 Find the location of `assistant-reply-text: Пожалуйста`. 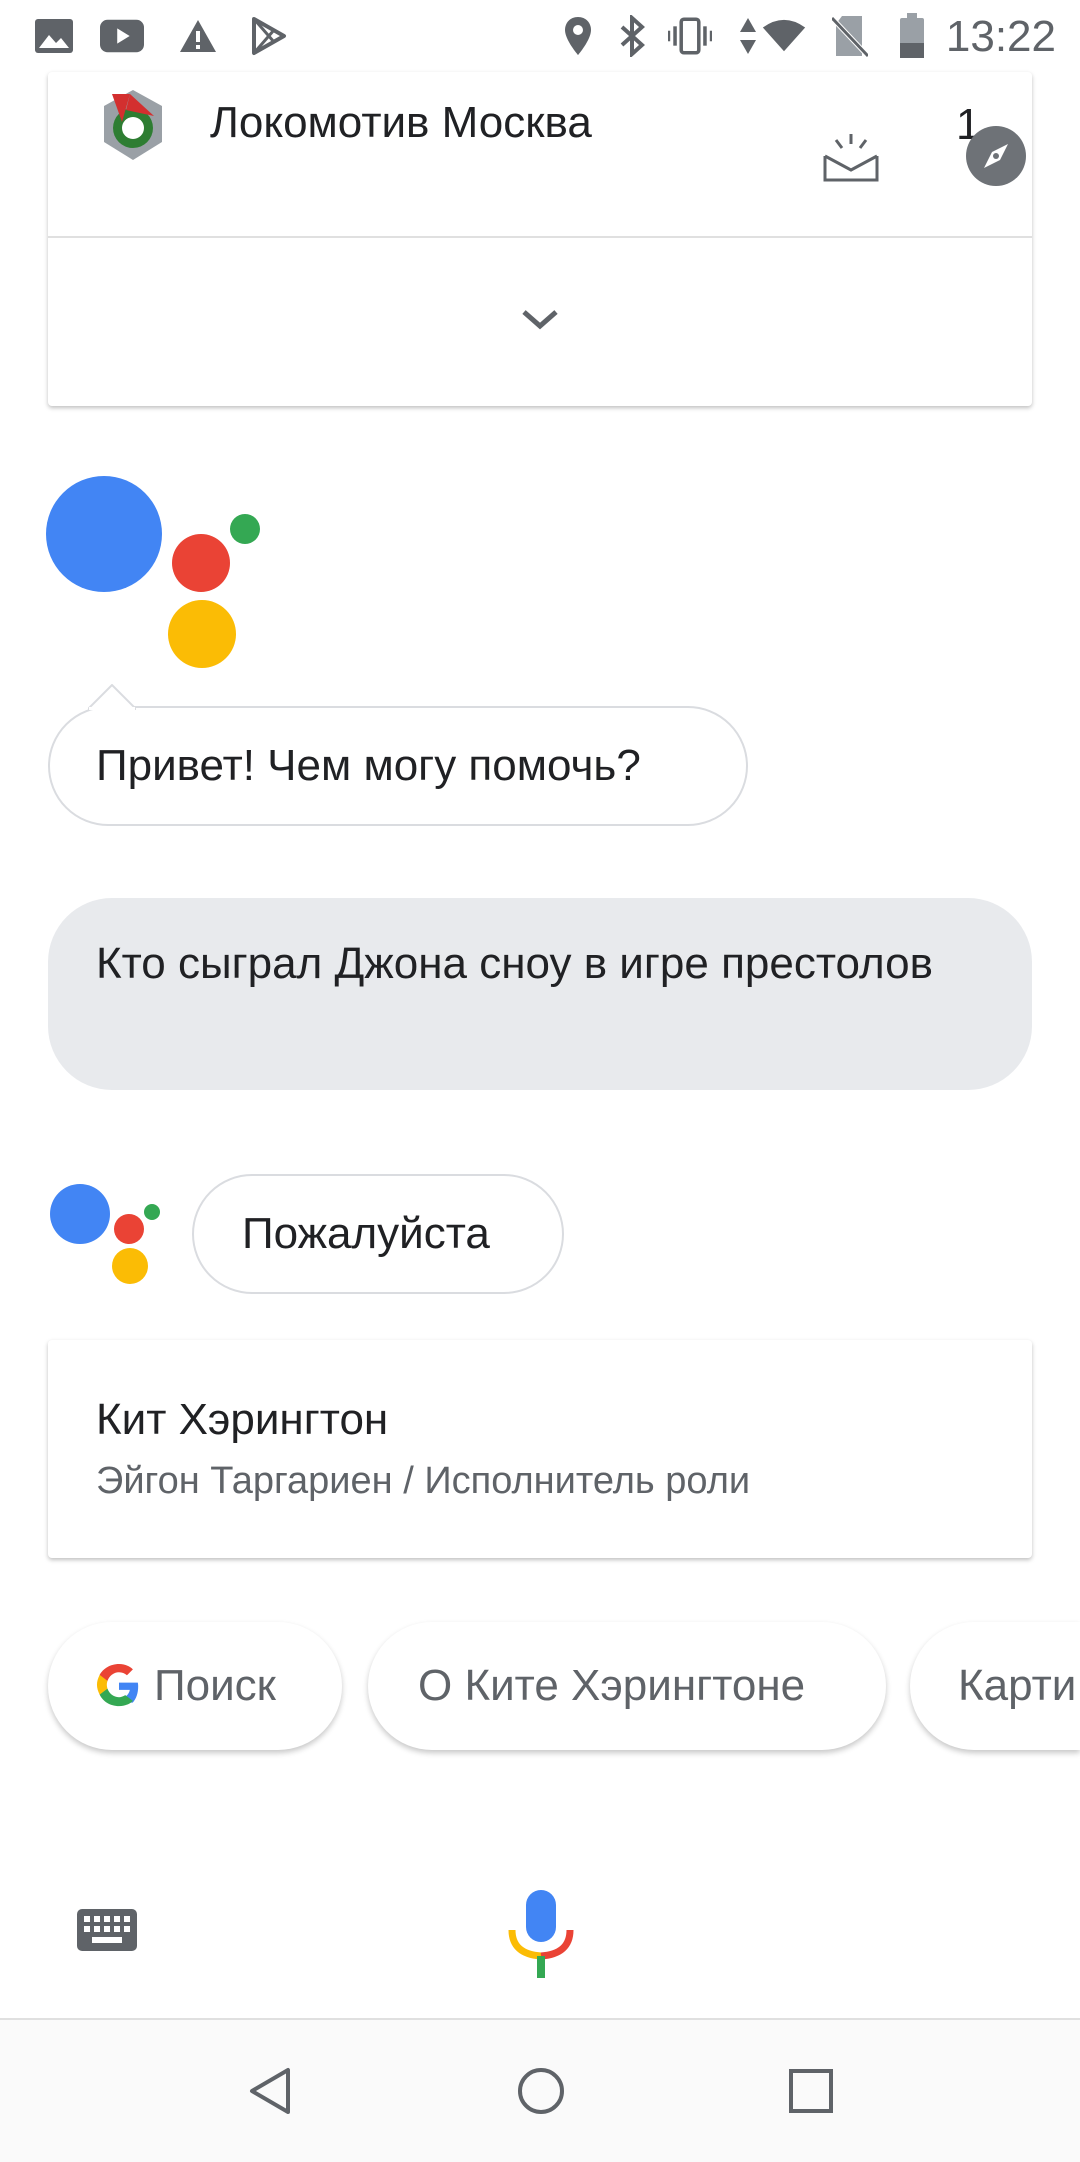

assistant-reply-text: Пожалуйста is located at coordinates (366, 1233).